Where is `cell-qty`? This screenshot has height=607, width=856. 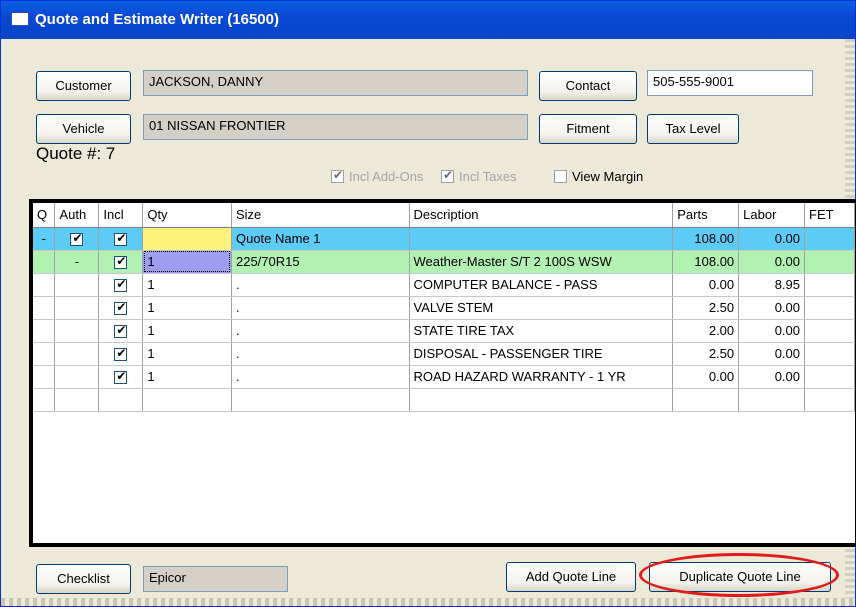 cell-qty is located at coordinates (187, 239).